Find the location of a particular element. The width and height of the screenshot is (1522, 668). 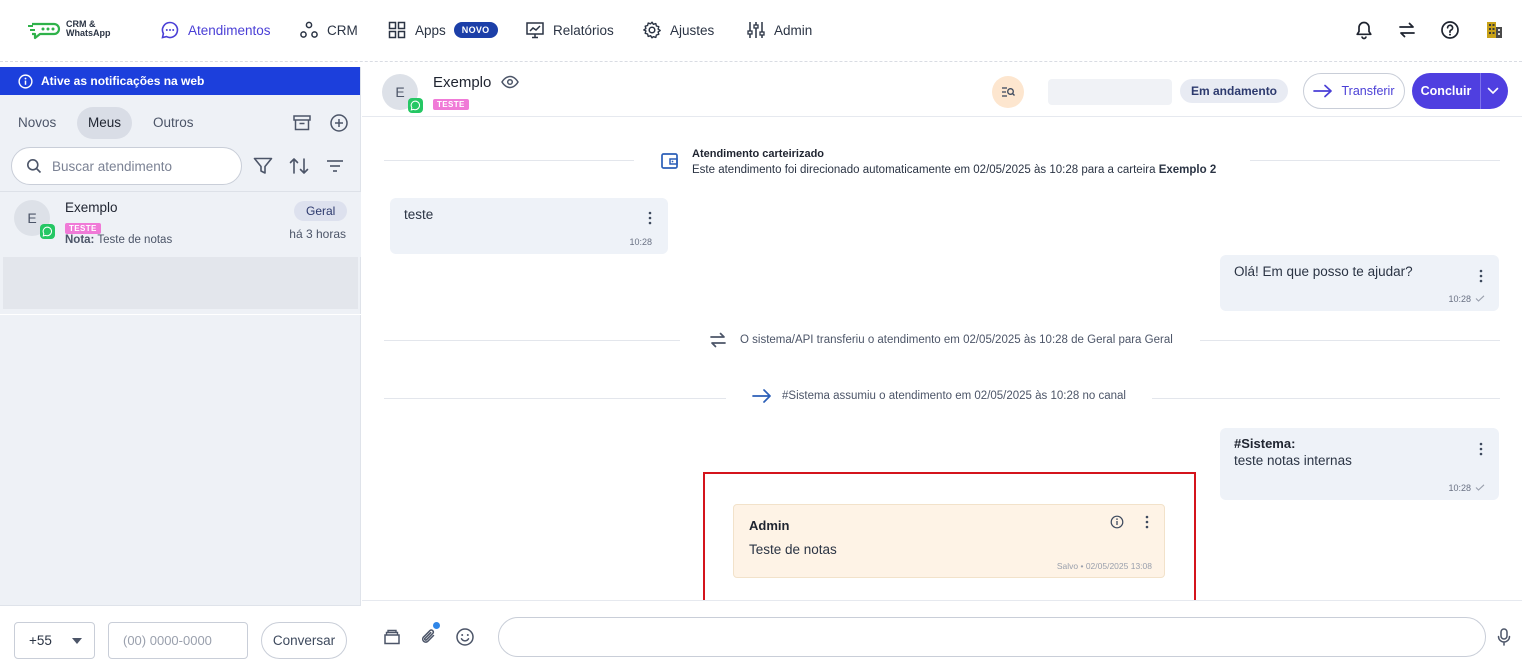

bell-icon is located at coordinates (1364, 30).